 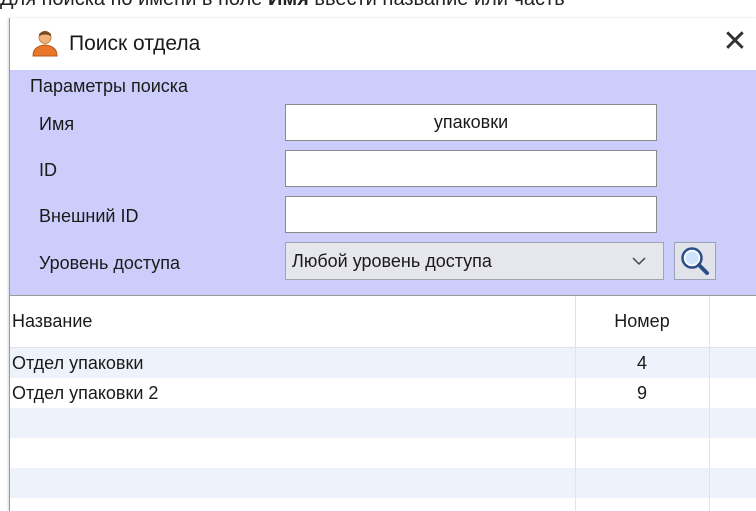 What do you see at coordinates (135, 43) in the screenshot?
I see `window-title: Поиск отдела` at bounding box center [135, 43].